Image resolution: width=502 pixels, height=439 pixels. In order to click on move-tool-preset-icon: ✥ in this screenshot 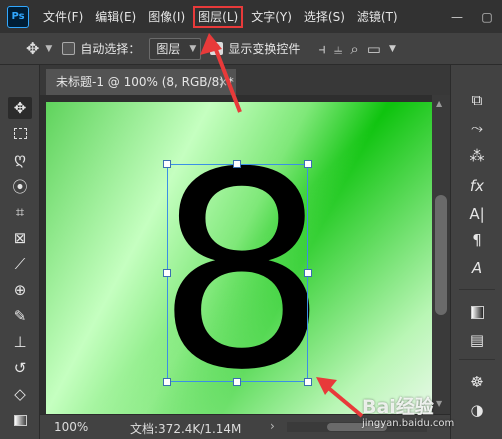, I will do `click(32, 48)`.